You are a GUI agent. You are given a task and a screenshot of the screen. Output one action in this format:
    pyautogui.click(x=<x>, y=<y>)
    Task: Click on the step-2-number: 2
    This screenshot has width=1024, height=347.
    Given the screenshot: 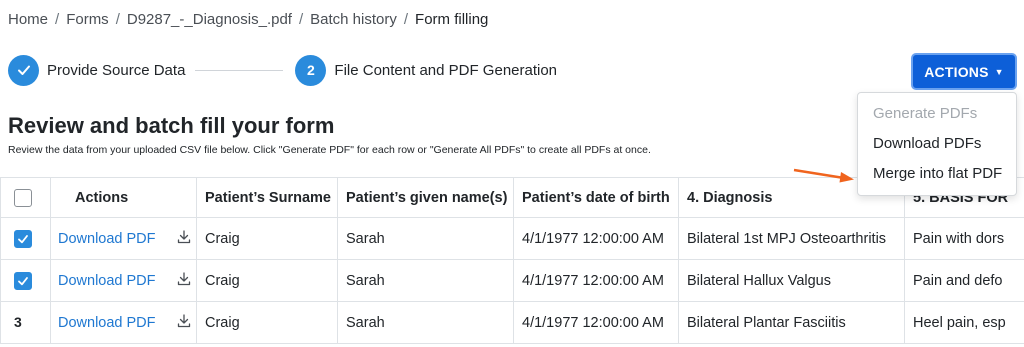 What is the action you would take?
    pyautogui.click(x=311, y=70)
    